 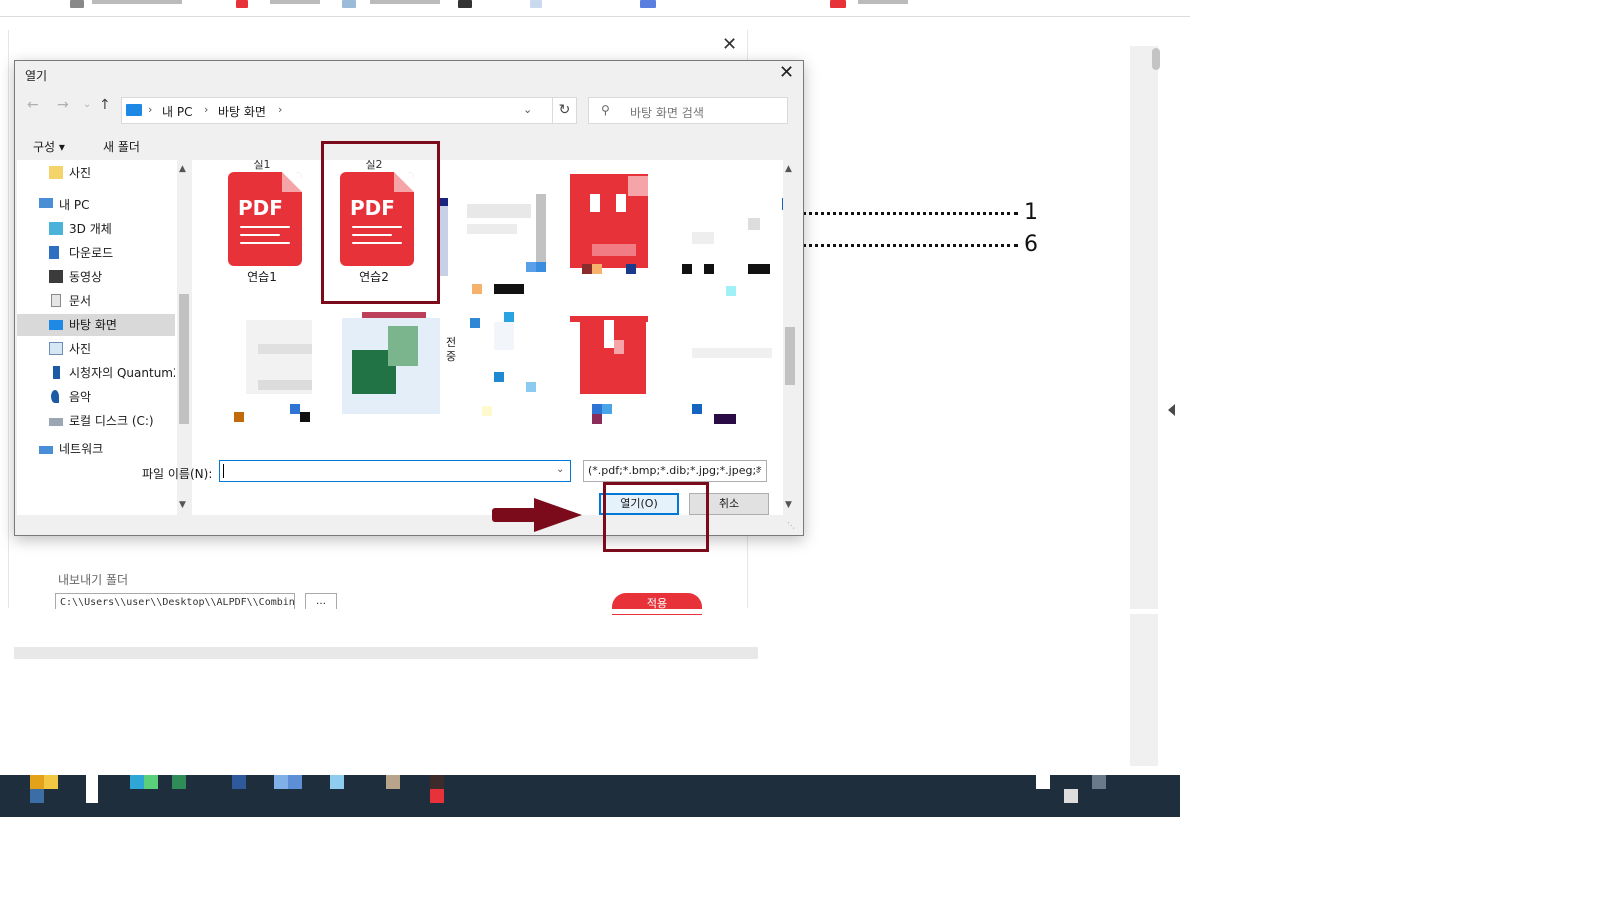 I want to click on collapse-panel-arrow-icon, so click(x=1171, y=410).